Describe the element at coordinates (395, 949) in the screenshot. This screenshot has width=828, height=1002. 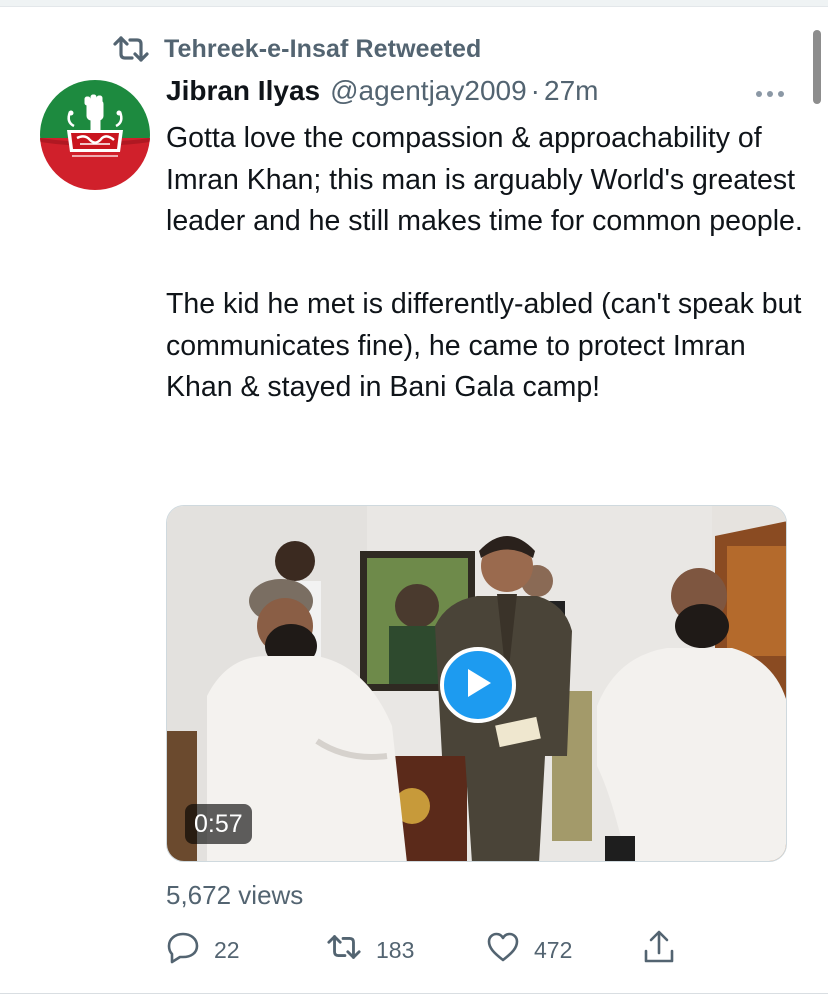
I see `retweet-count: 183` at that location.